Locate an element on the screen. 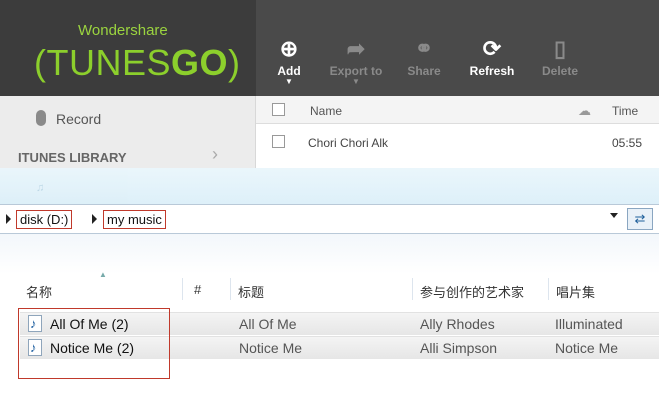 The height and width of the screenshot is (400, 659). file-title: All Of Me is located at coordinates (268, 324).